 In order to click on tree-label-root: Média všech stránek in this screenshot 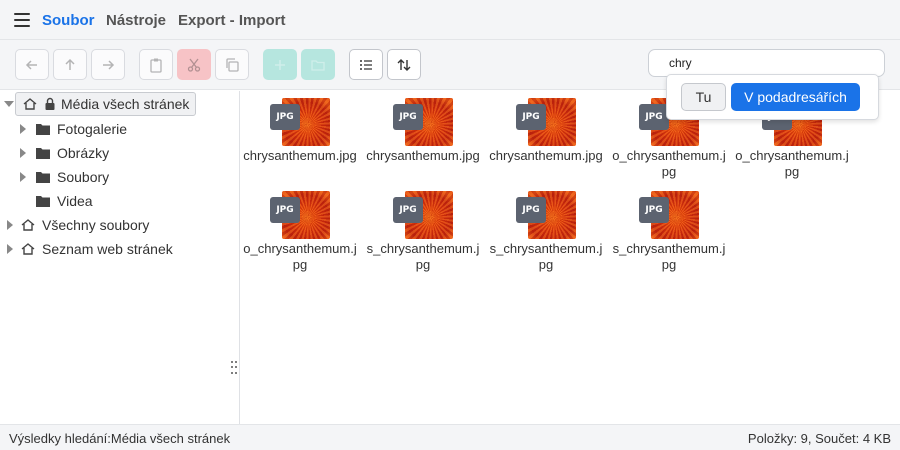, I will do `click(125, 104)`.